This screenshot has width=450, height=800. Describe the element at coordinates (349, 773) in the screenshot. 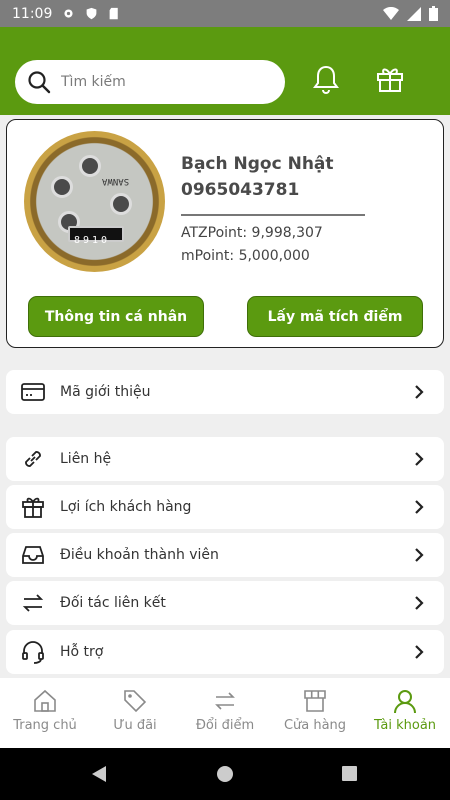

I see `recents-icon` at that location.